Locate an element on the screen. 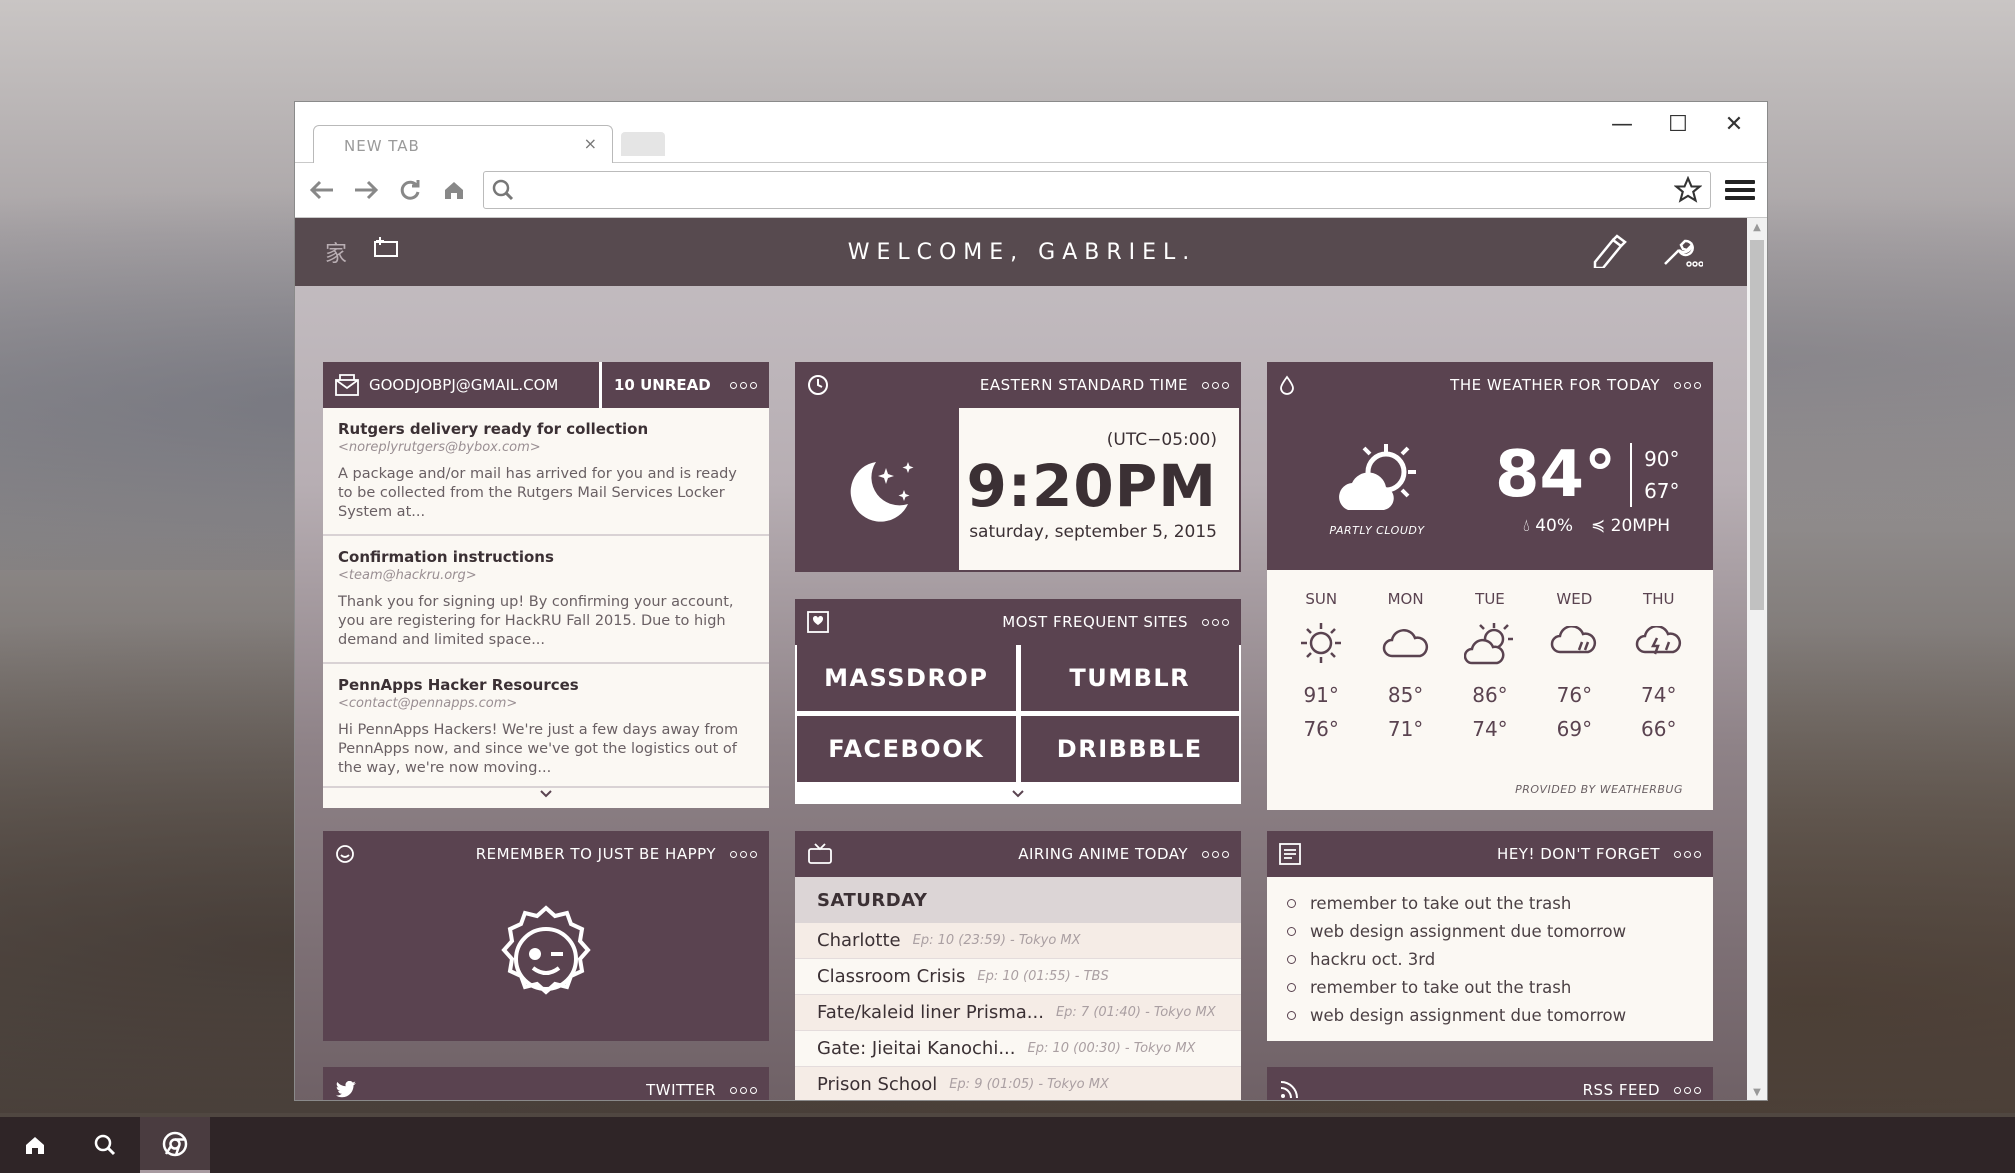 The width and height of the screenshot is (2015, 1173). rss-widget: RSS FEED is located at coordinates (1490, 1083).